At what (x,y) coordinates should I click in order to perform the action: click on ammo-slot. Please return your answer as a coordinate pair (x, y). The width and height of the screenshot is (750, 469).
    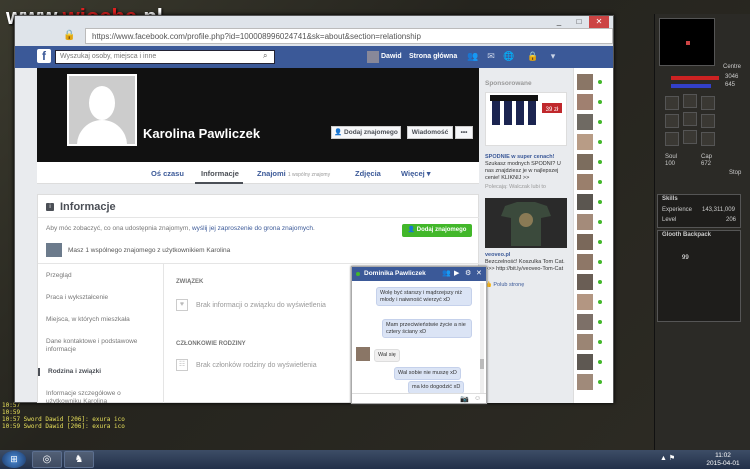
    Looking at the image, I should click on (708, 139).